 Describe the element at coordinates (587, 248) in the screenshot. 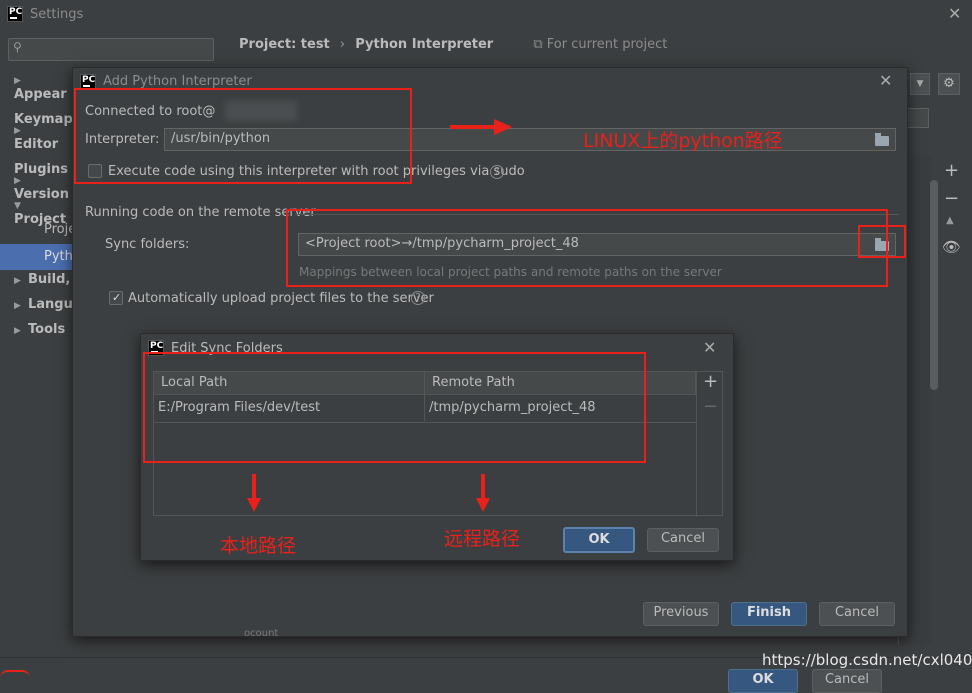

I see `annotation-box-sync` at that location.